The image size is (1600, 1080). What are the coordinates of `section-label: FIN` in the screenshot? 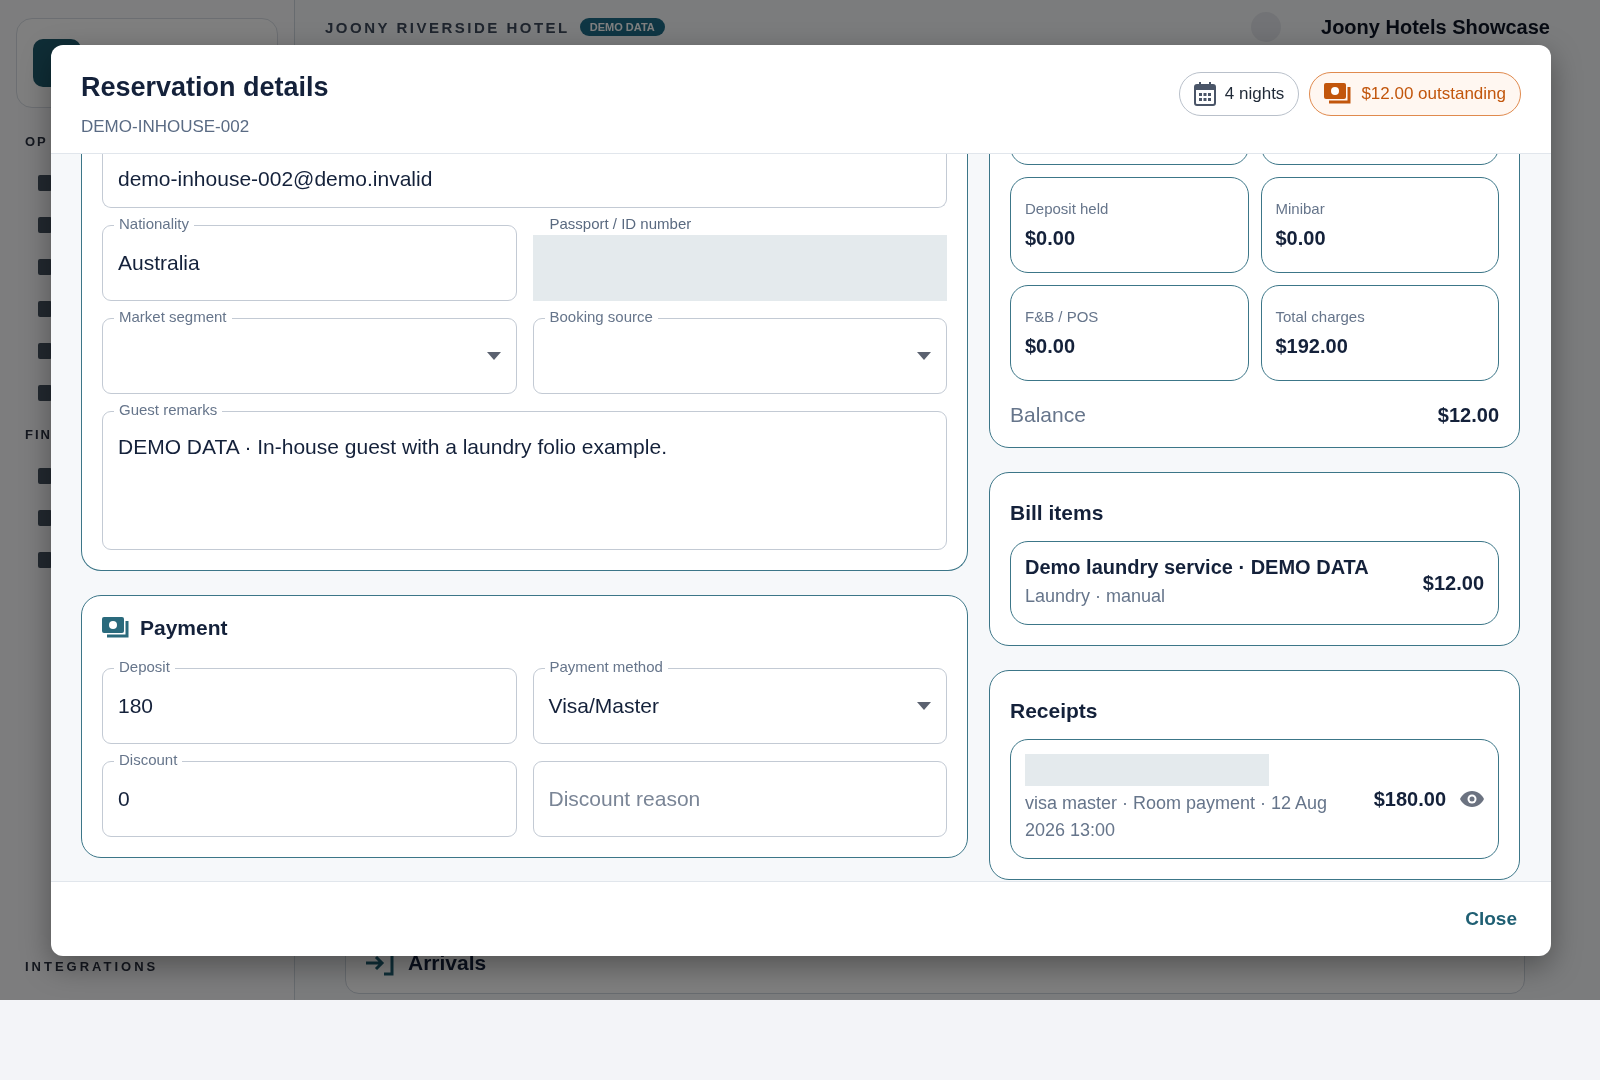 It's located at (38, 434).